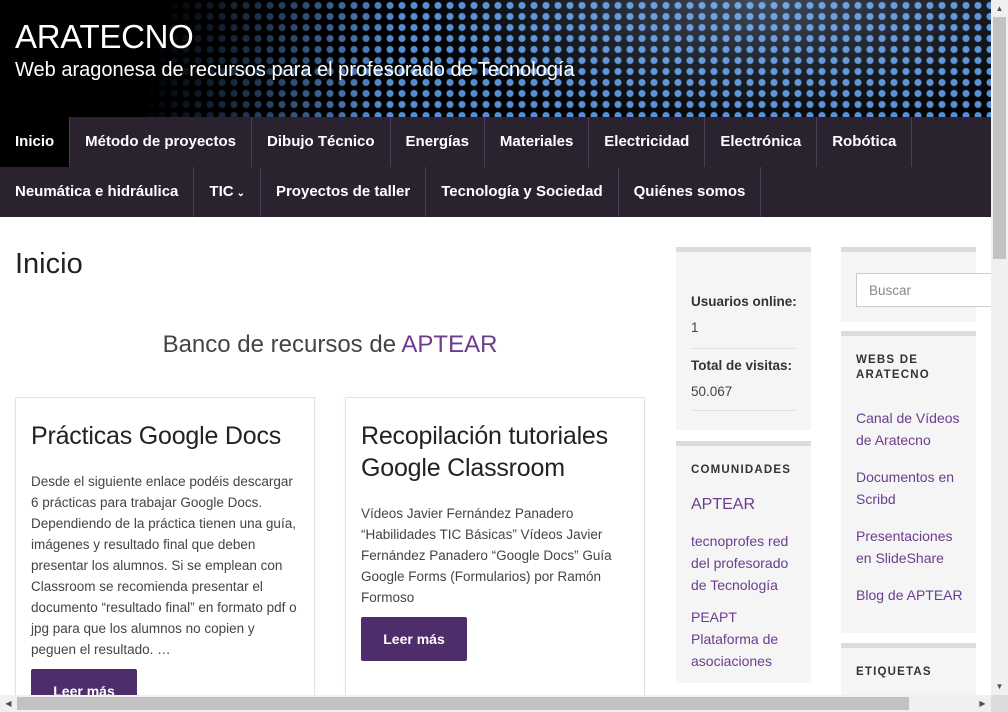 This screenshot has width=1008, height=712. Describe the element at coordinates (522, 192) in the screenshot. I see `nav-item-tecnologia-sociedad: Tecnología y Sociedad` at that location.